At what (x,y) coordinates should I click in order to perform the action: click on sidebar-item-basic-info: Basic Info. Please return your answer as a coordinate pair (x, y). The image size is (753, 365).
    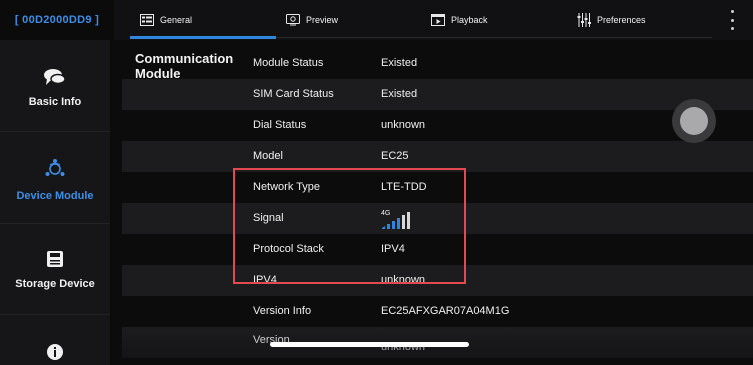
    Looking at the image, I should click on (55, 88).